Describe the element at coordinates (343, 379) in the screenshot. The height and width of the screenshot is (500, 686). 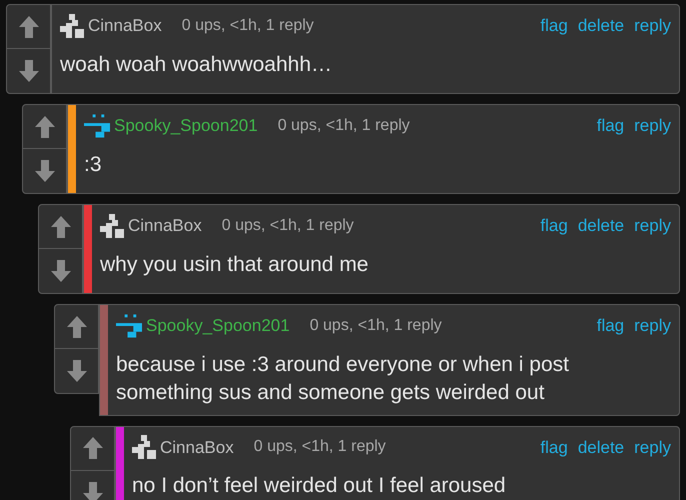
I see `comment-text: because i use :3 around everyone or when i post something sus and someone gets weirded out` at that location.